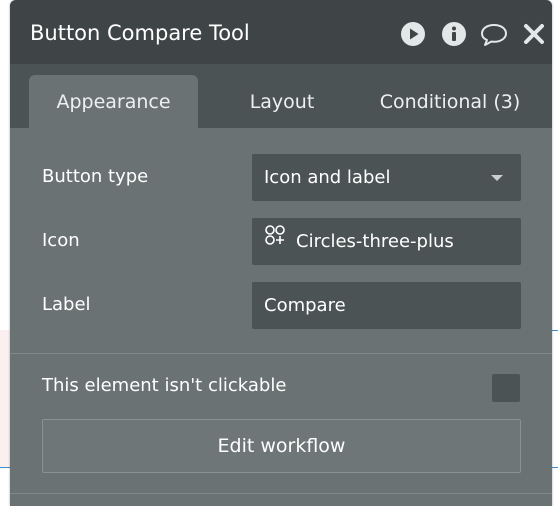 The height and width of the screenshot is (506, 558). Describe the element at coordinates (275, 240) in the screenshot. I see `circles-three-plus-icon` at that location.